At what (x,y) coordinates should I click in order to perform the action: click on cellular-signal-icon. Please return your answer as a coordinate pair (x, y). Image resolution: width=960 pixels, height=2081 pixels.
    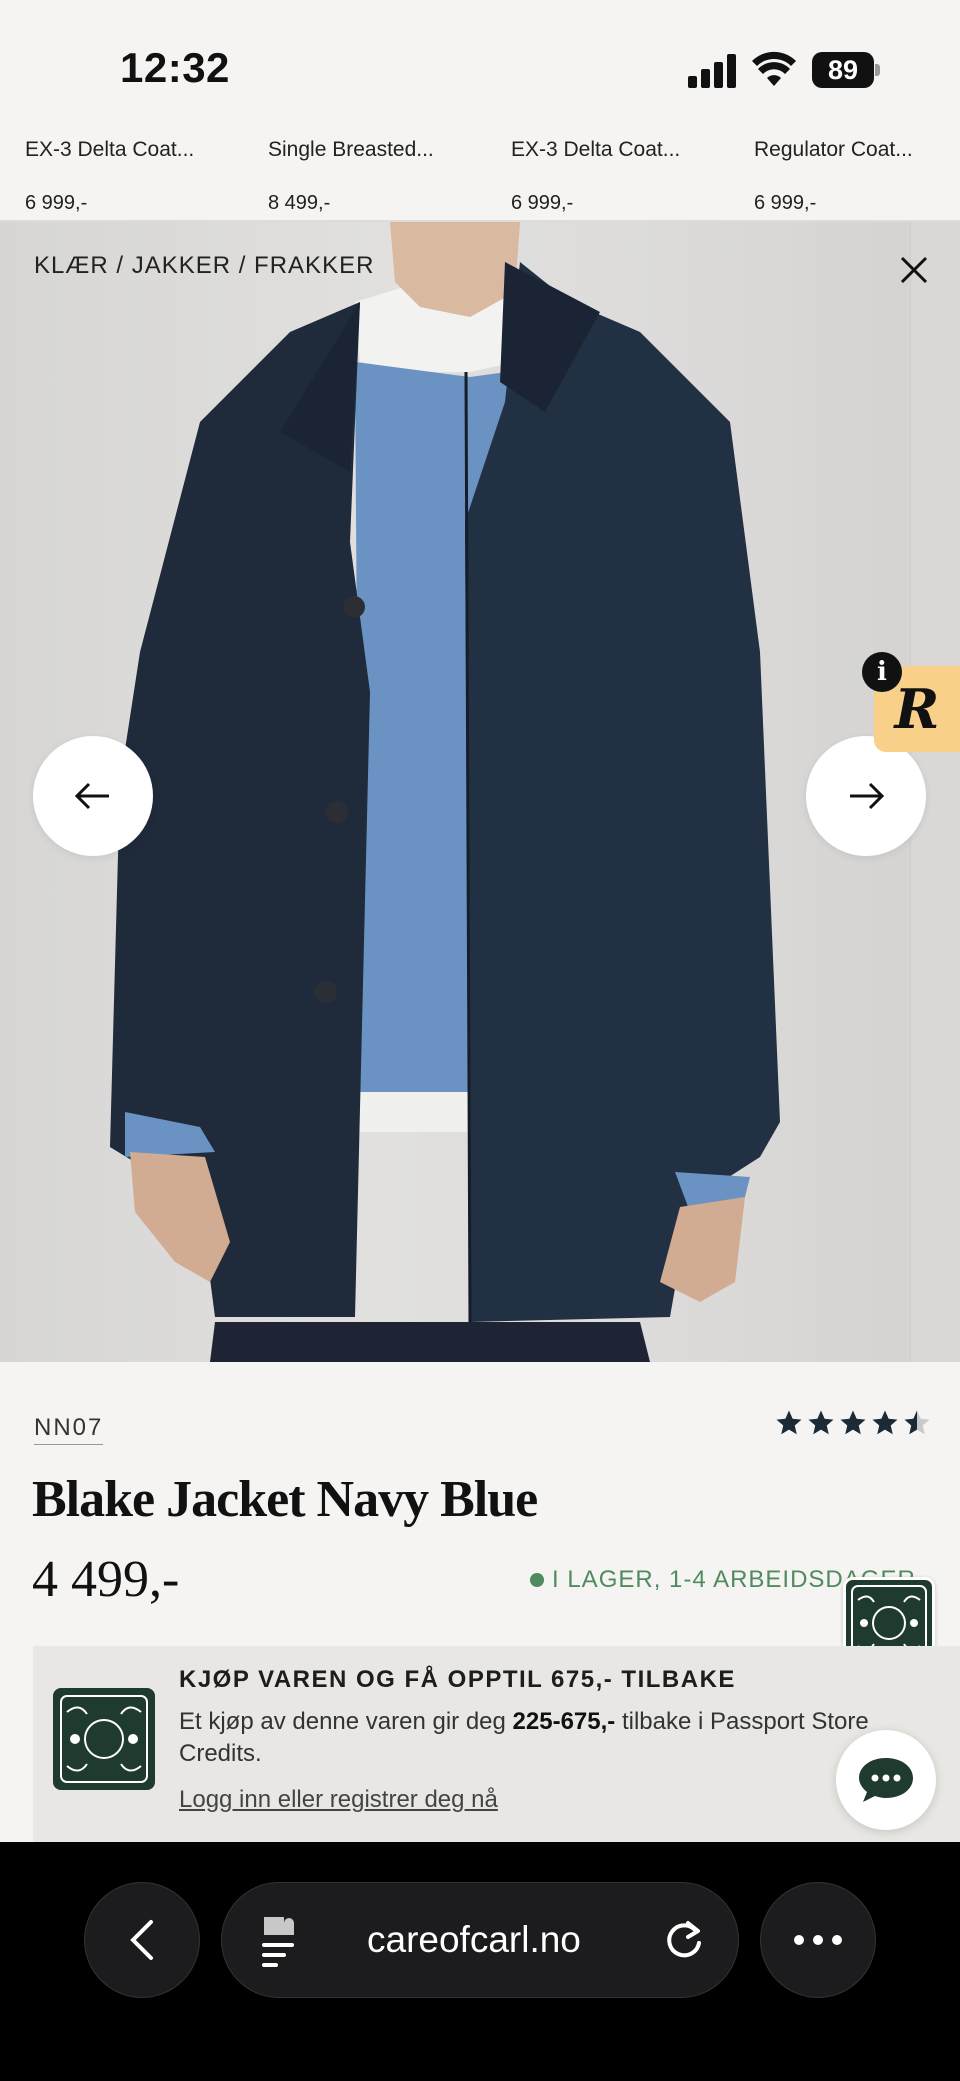
    Looking at the image, I should click on (713, 71).